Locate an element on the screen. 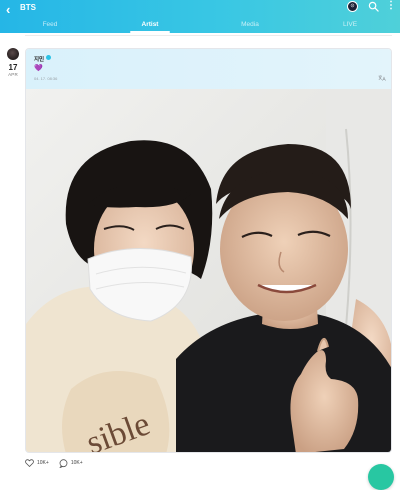  post-body: 💜 is located at coordinates (38, 68).